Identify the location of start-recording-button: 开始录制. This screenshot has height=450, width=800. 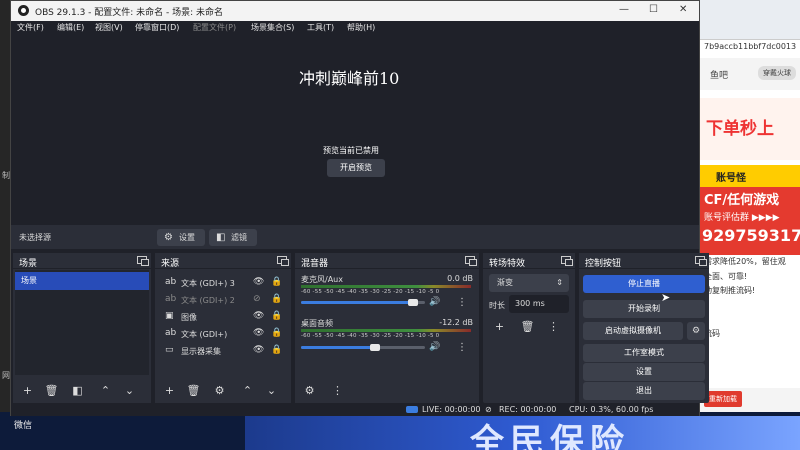
(644, 309).